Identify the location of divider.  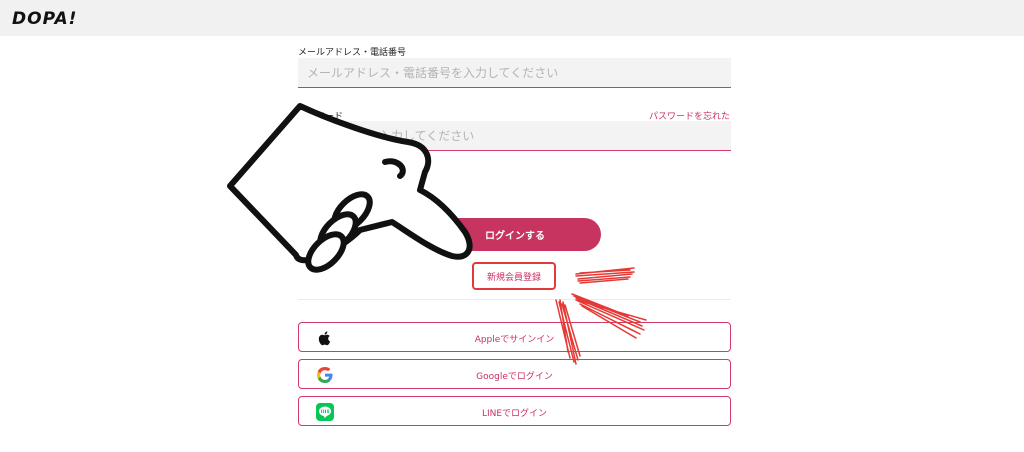
(514, 299).